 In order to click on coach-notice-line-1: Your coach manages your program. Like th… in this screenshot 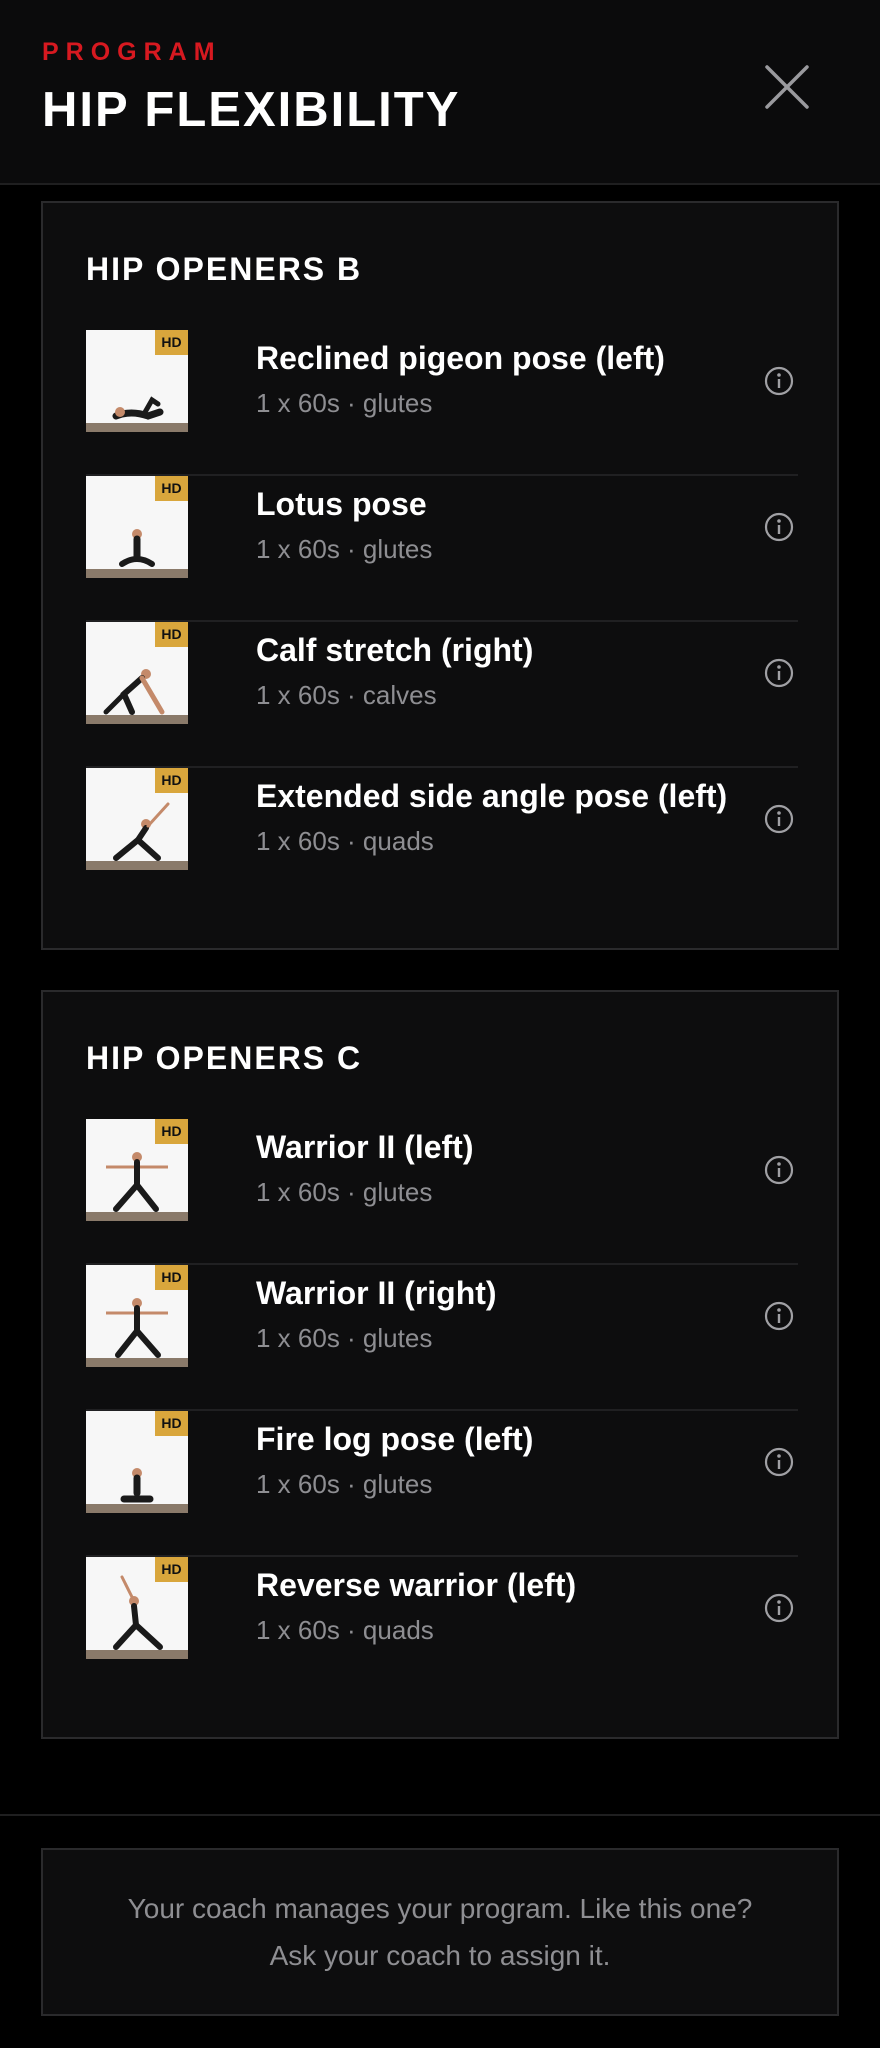, I will do `click(440, 1908)`.